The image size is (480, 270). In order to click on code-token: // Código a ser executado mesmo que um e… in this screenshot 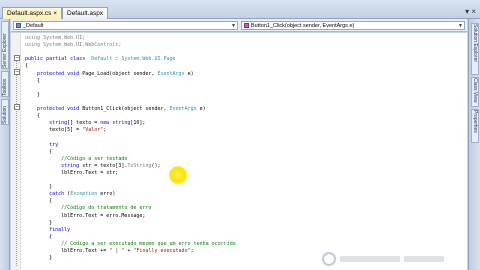, I will do `click(148, 243)`.